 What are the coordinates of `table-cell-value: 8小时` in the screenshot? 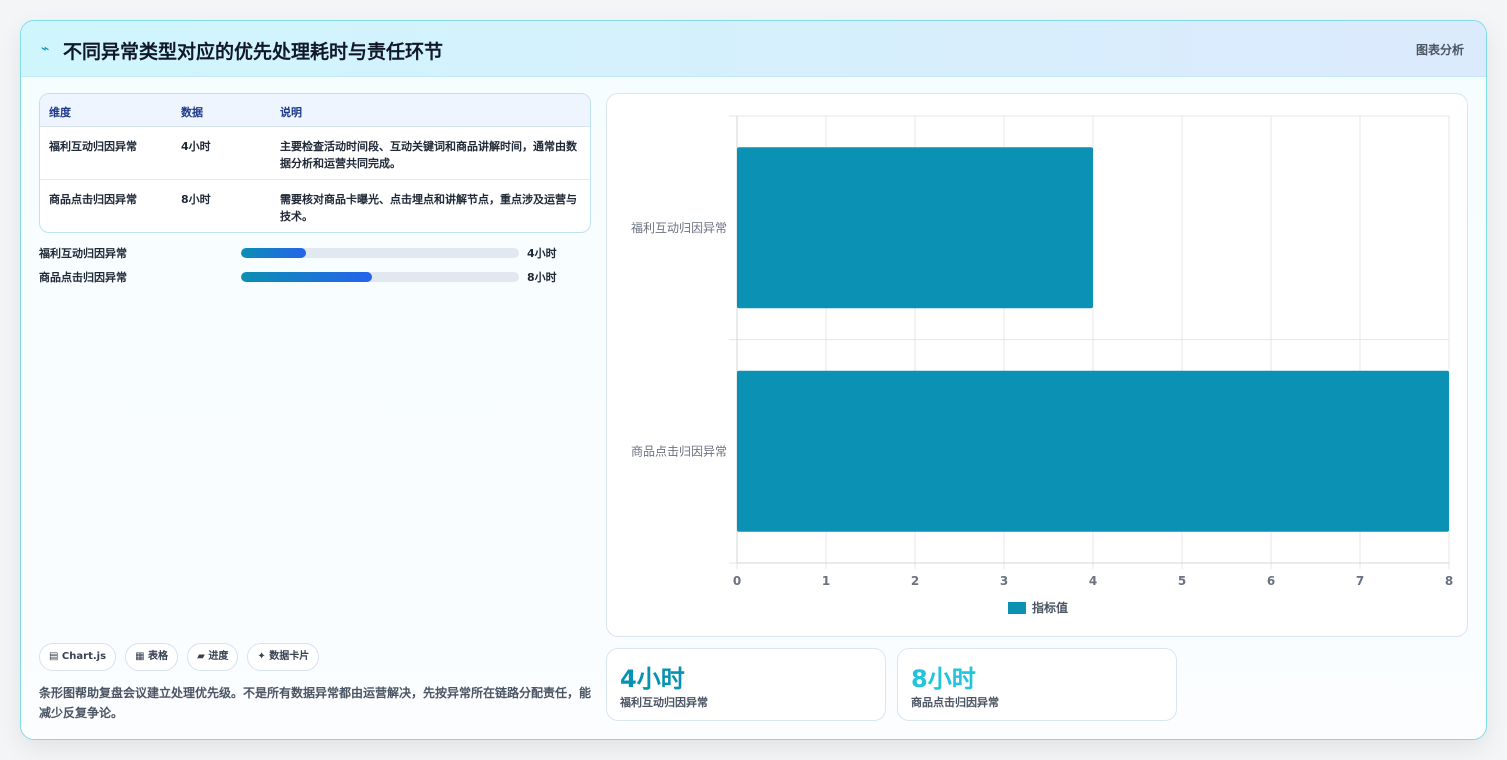 It's located at (196, 199).